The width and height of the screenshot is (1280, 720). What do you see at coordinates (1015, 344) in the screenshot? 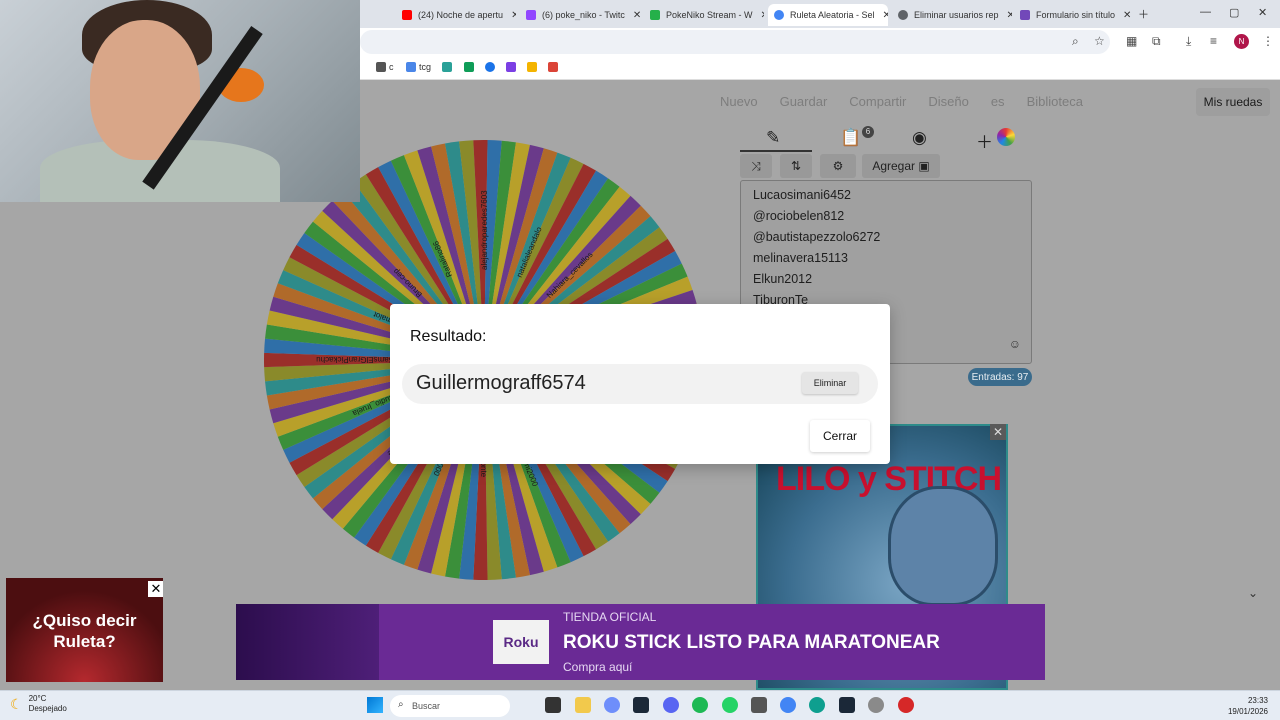
I see `emoji-icon: ☺` at bounding box center [1015, 344].